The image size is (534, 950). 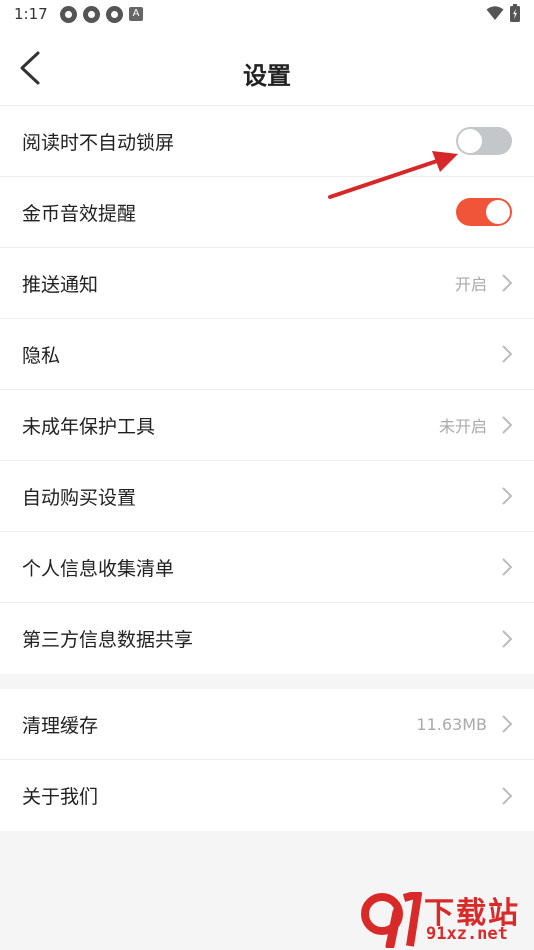 I want to click on no-auto-lock-toggle, so click(x=484, y=141).